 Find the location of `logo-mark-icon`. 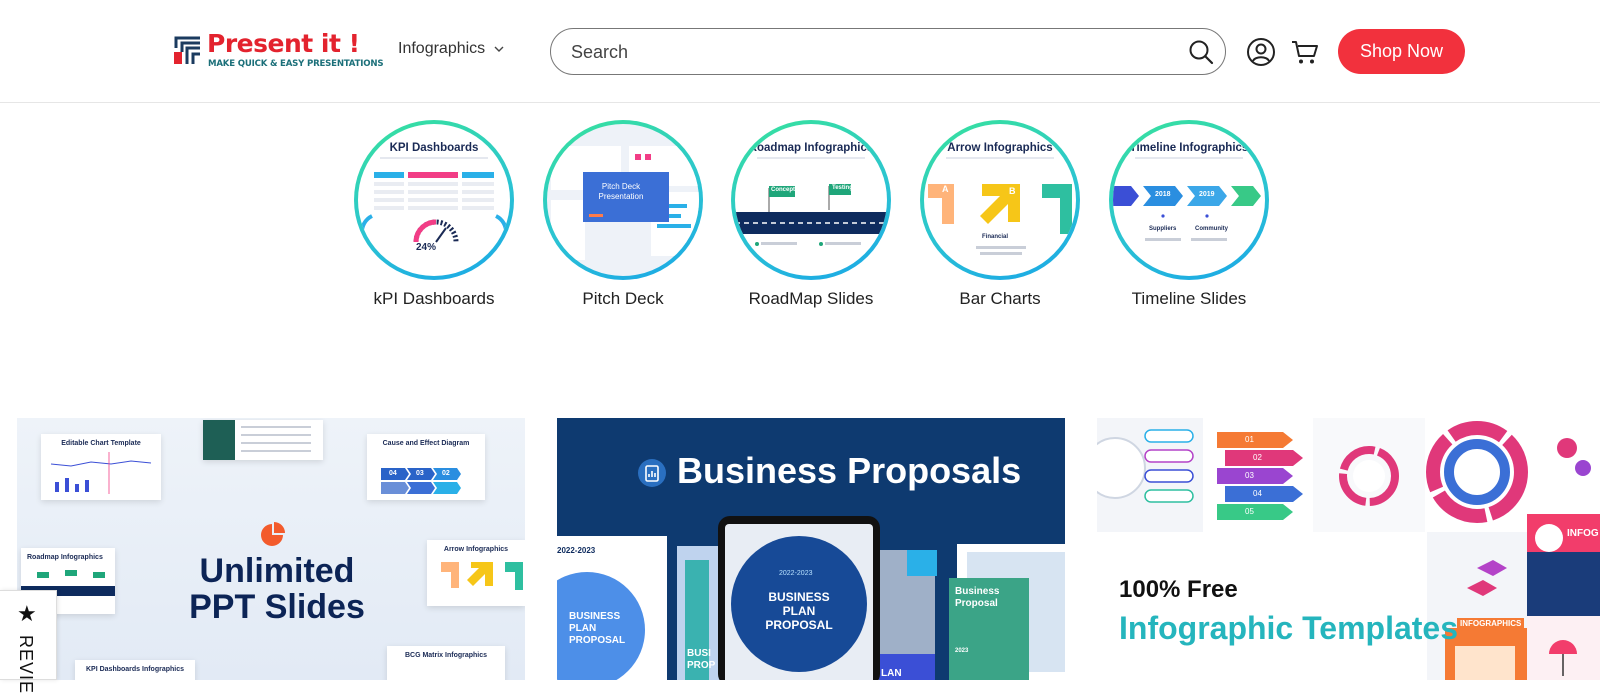

logo-mark-icon is located at coordinates (187, 50).